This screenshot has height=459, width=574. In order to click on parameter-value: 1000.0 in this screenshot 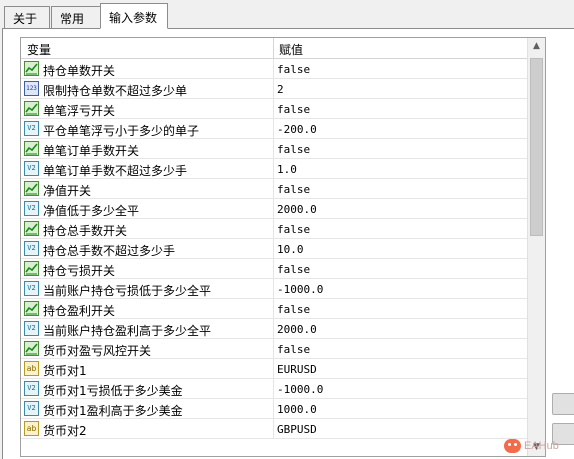, I will do `click(297, 409)`.